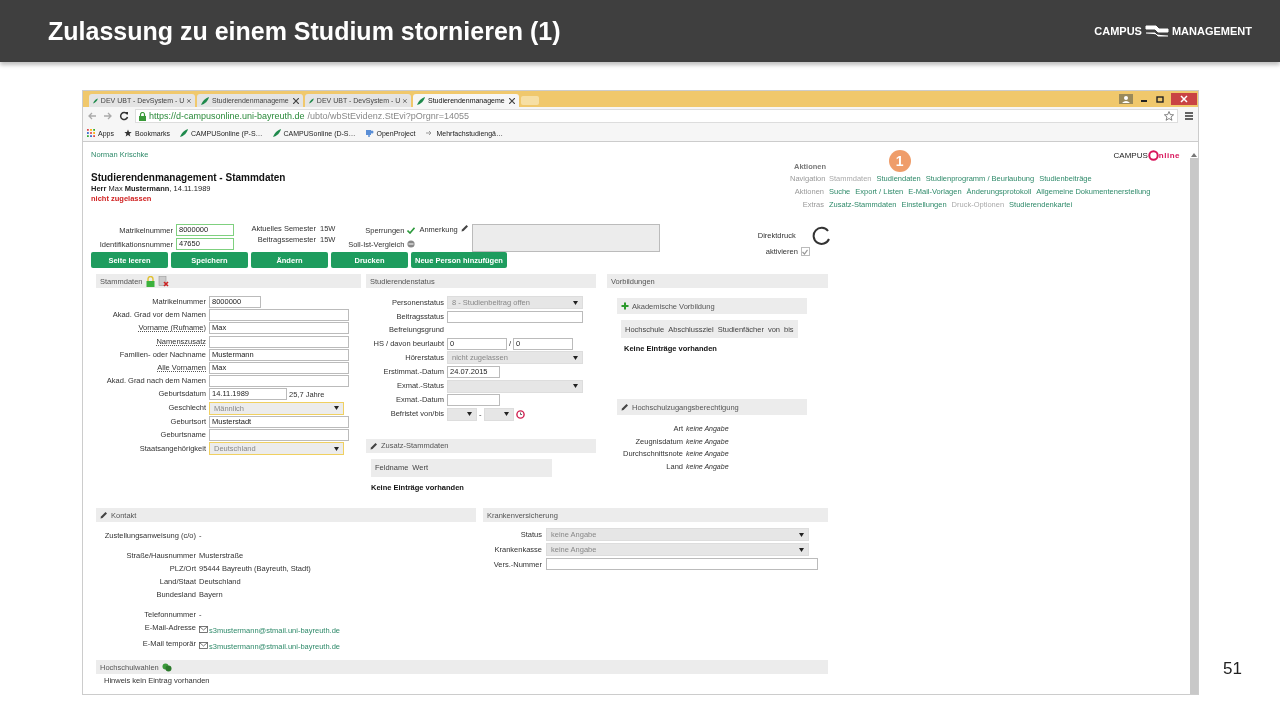  Describe the element at coordinates (166, 667) in the screenshot. I see `people-icon` at that location.